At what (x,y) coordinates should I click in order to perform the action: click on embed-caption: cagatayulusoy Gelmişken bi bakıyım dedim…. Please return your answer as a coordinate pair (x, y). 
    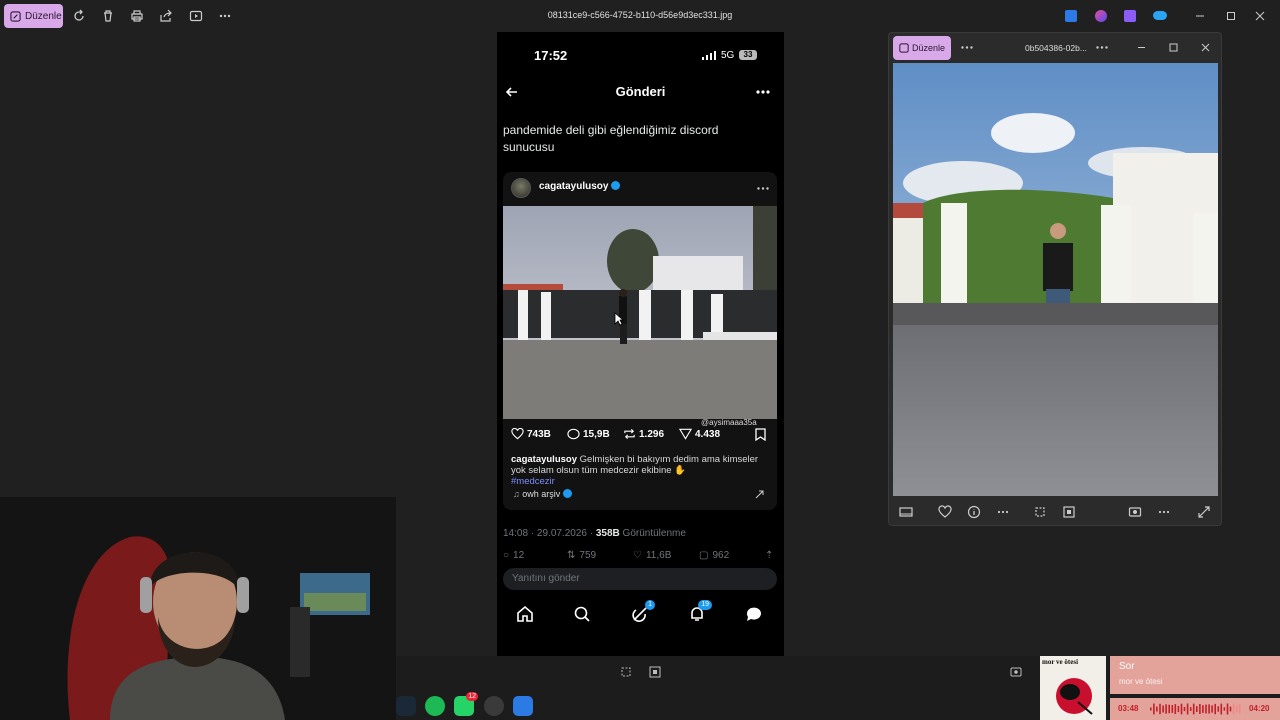
    Looking at the image, I should click on (635, 470).